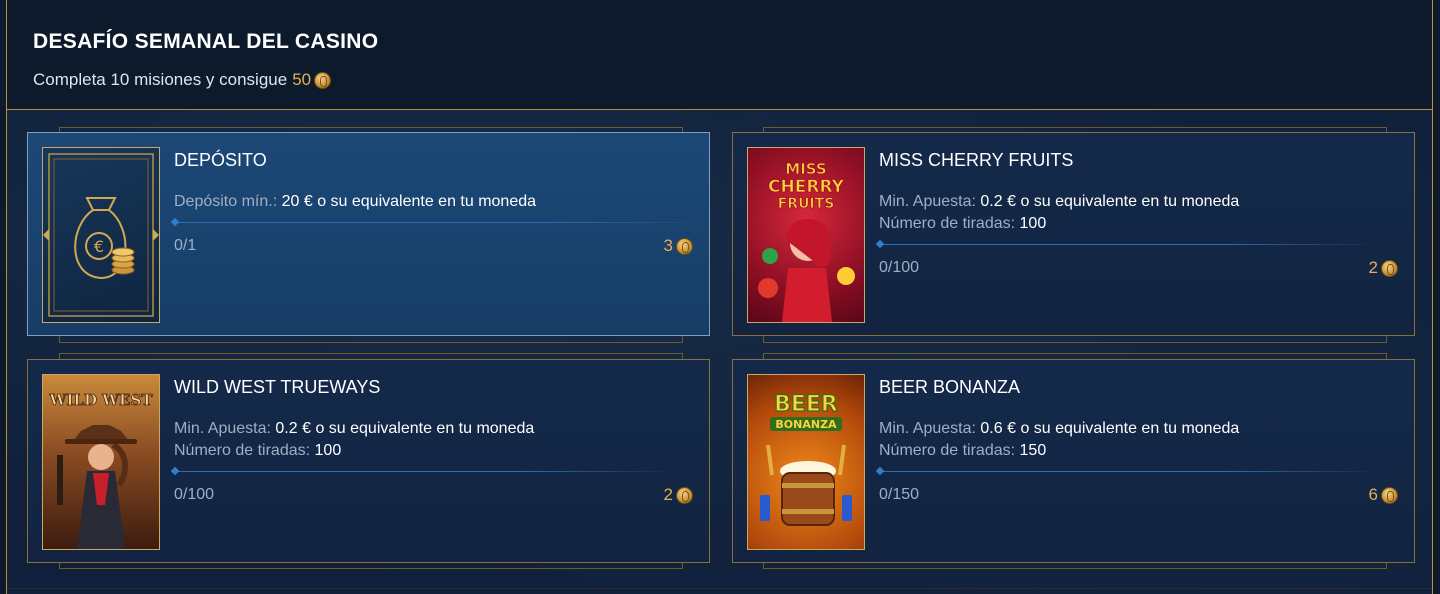  Describe the element at coordinates (806, 458) in the screenshot. I see `game-art-beer-bonanza: BEER BONANZA` at that location.